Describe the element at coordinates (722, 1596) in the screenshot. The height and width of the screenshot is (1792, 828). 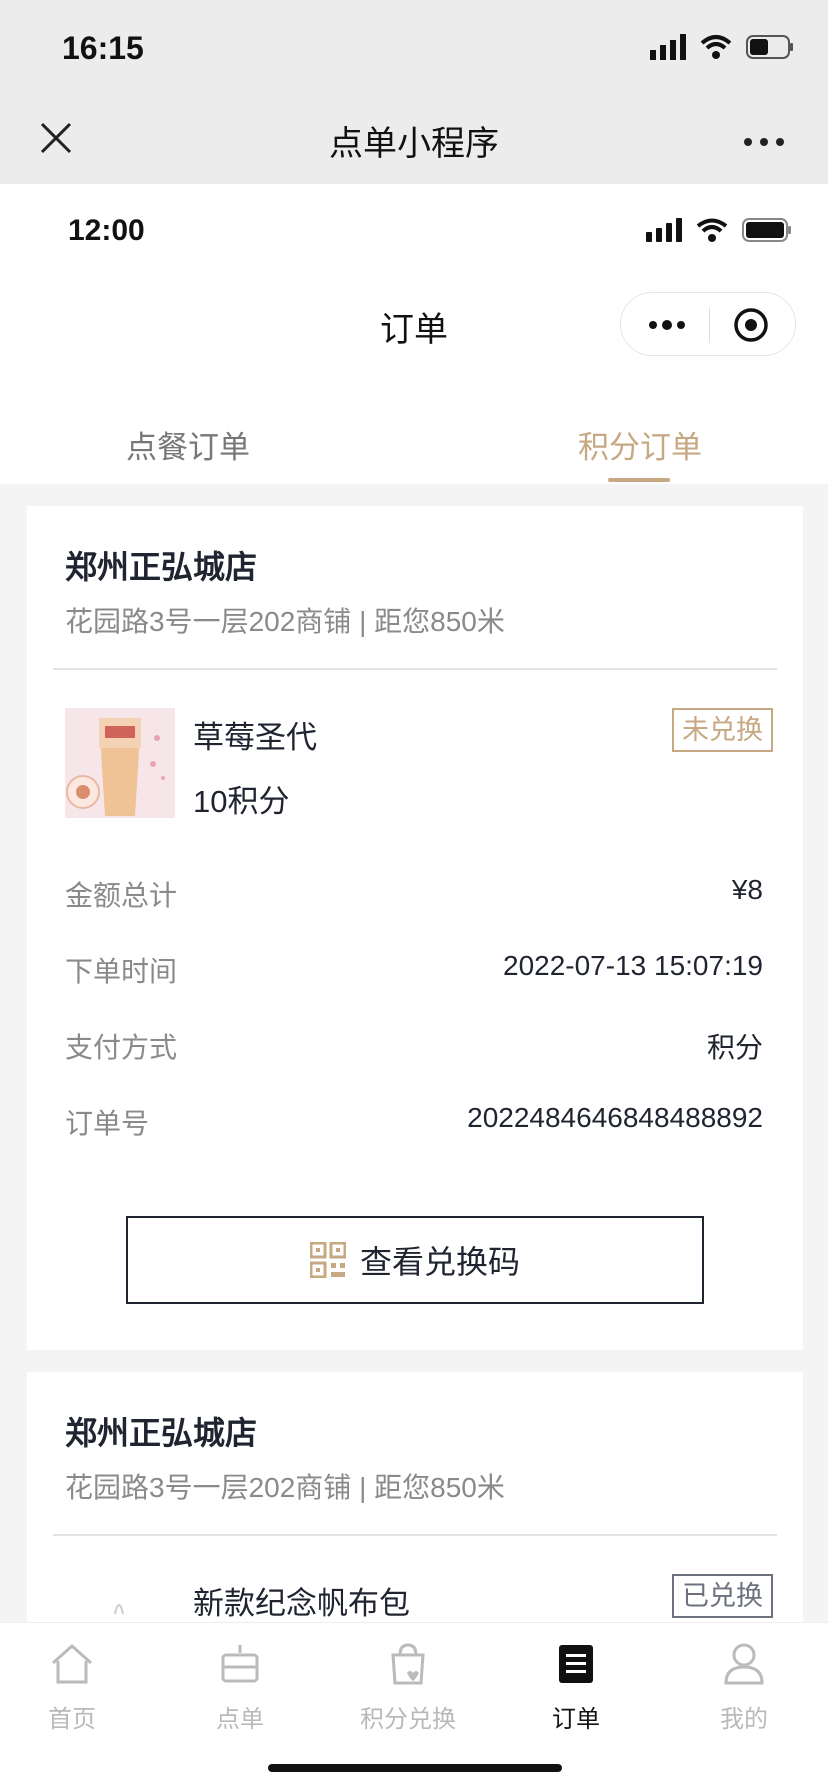
I see `status-badge: 已兑换` at that location.